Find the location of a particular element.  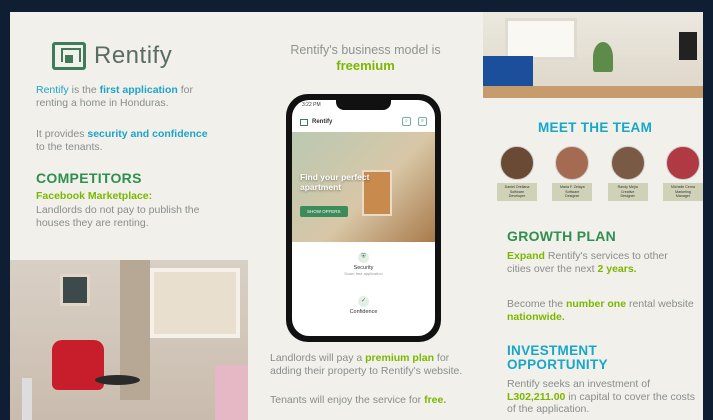

living-room-photo is located at coordinates (129, 340).